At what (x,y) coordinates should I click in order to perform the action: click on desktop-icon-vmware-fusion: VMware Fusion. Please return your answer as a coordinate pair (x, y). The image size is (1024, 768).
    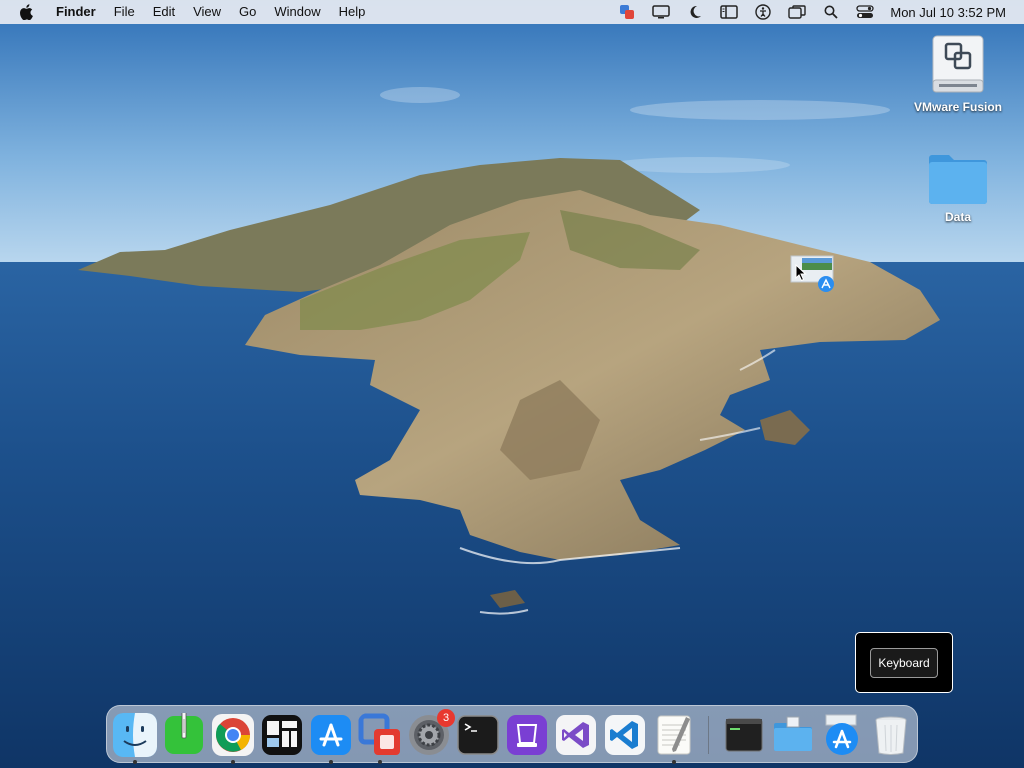
    Looking at the image, I should click on (958, 74).